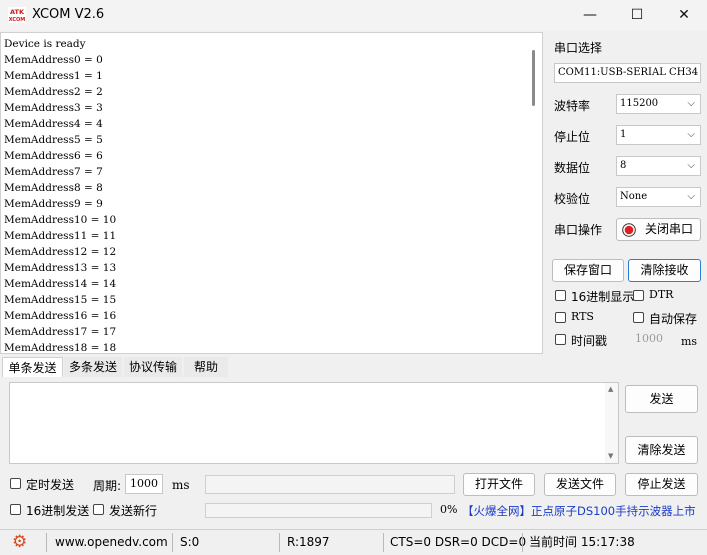 This screenshot has width=707, height=555. I want to click on receive-line: MemAddress13 = 13, so click(60, 268).